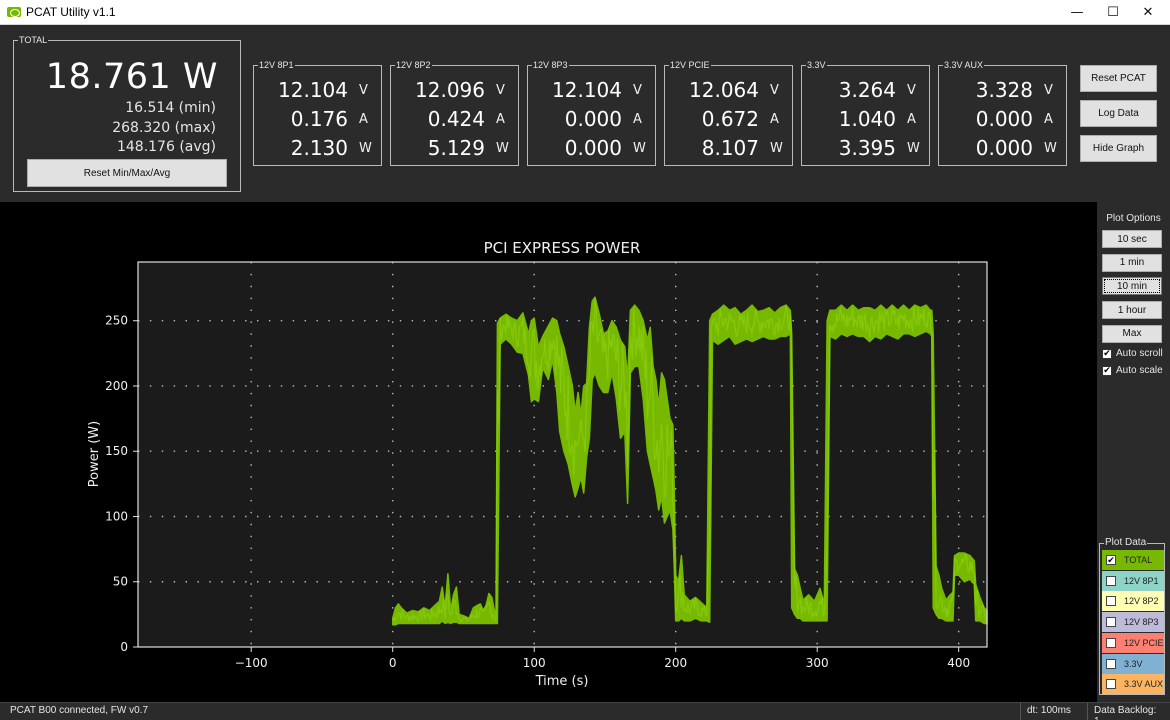  I want to click on series-label: 12V 8P2, so click(1141, 601).